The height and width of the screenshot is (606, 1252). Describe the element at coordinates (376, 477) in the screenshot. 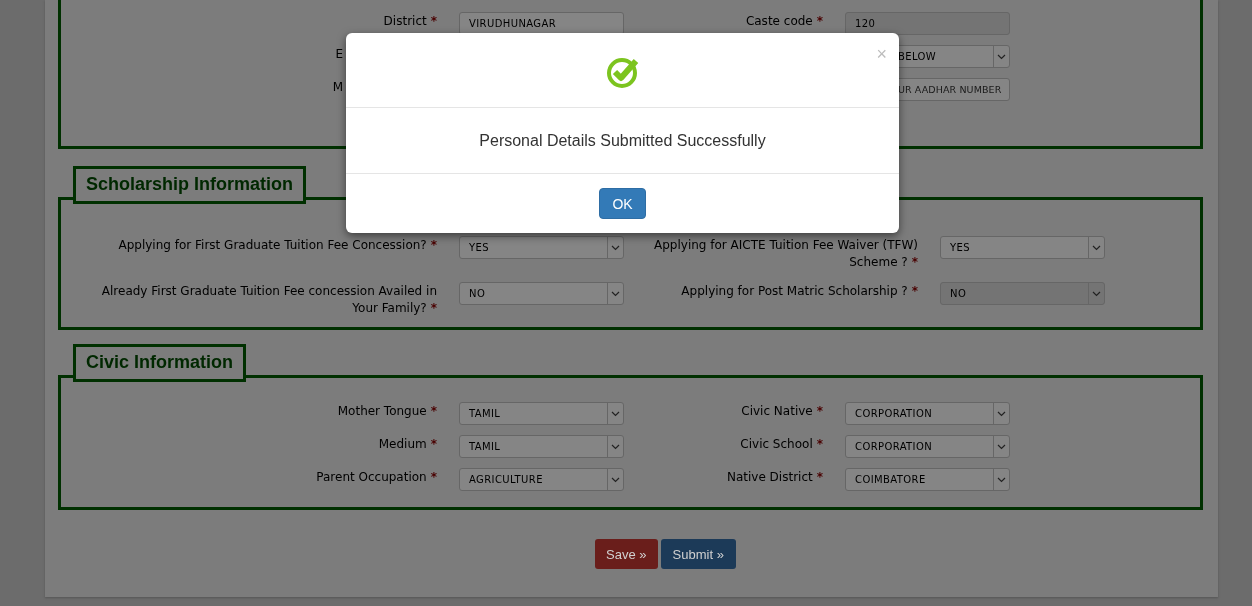

I see `field-label: Parent Occupation *` at that location.